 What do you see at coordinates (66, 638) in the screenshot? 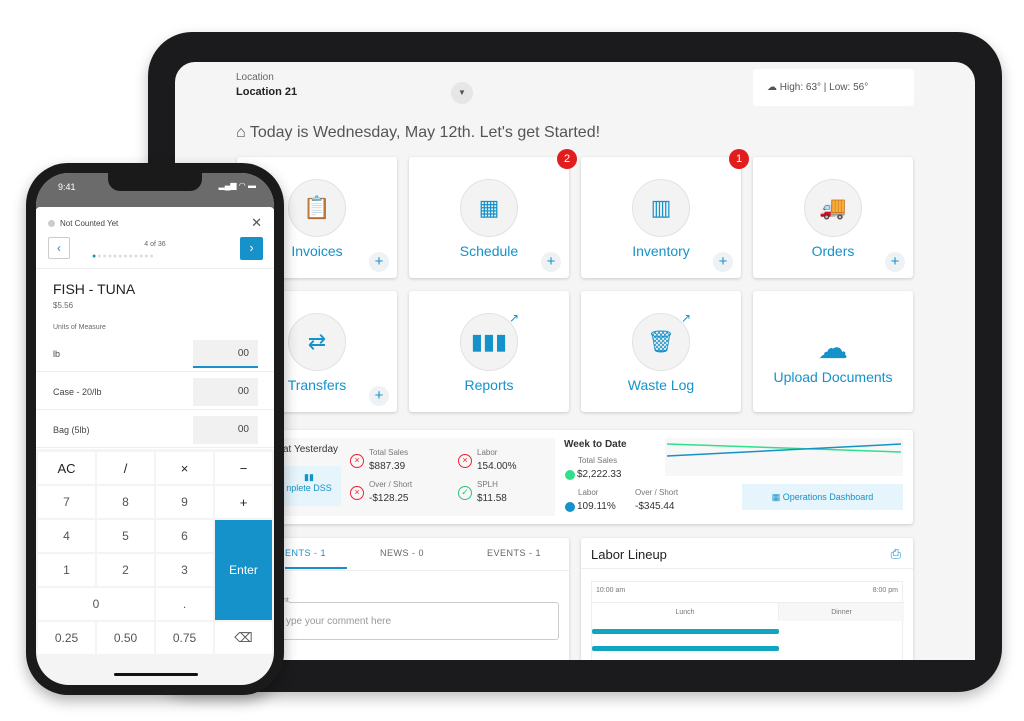
I see `key-16: 0.25` at bounding box center [66, 638].